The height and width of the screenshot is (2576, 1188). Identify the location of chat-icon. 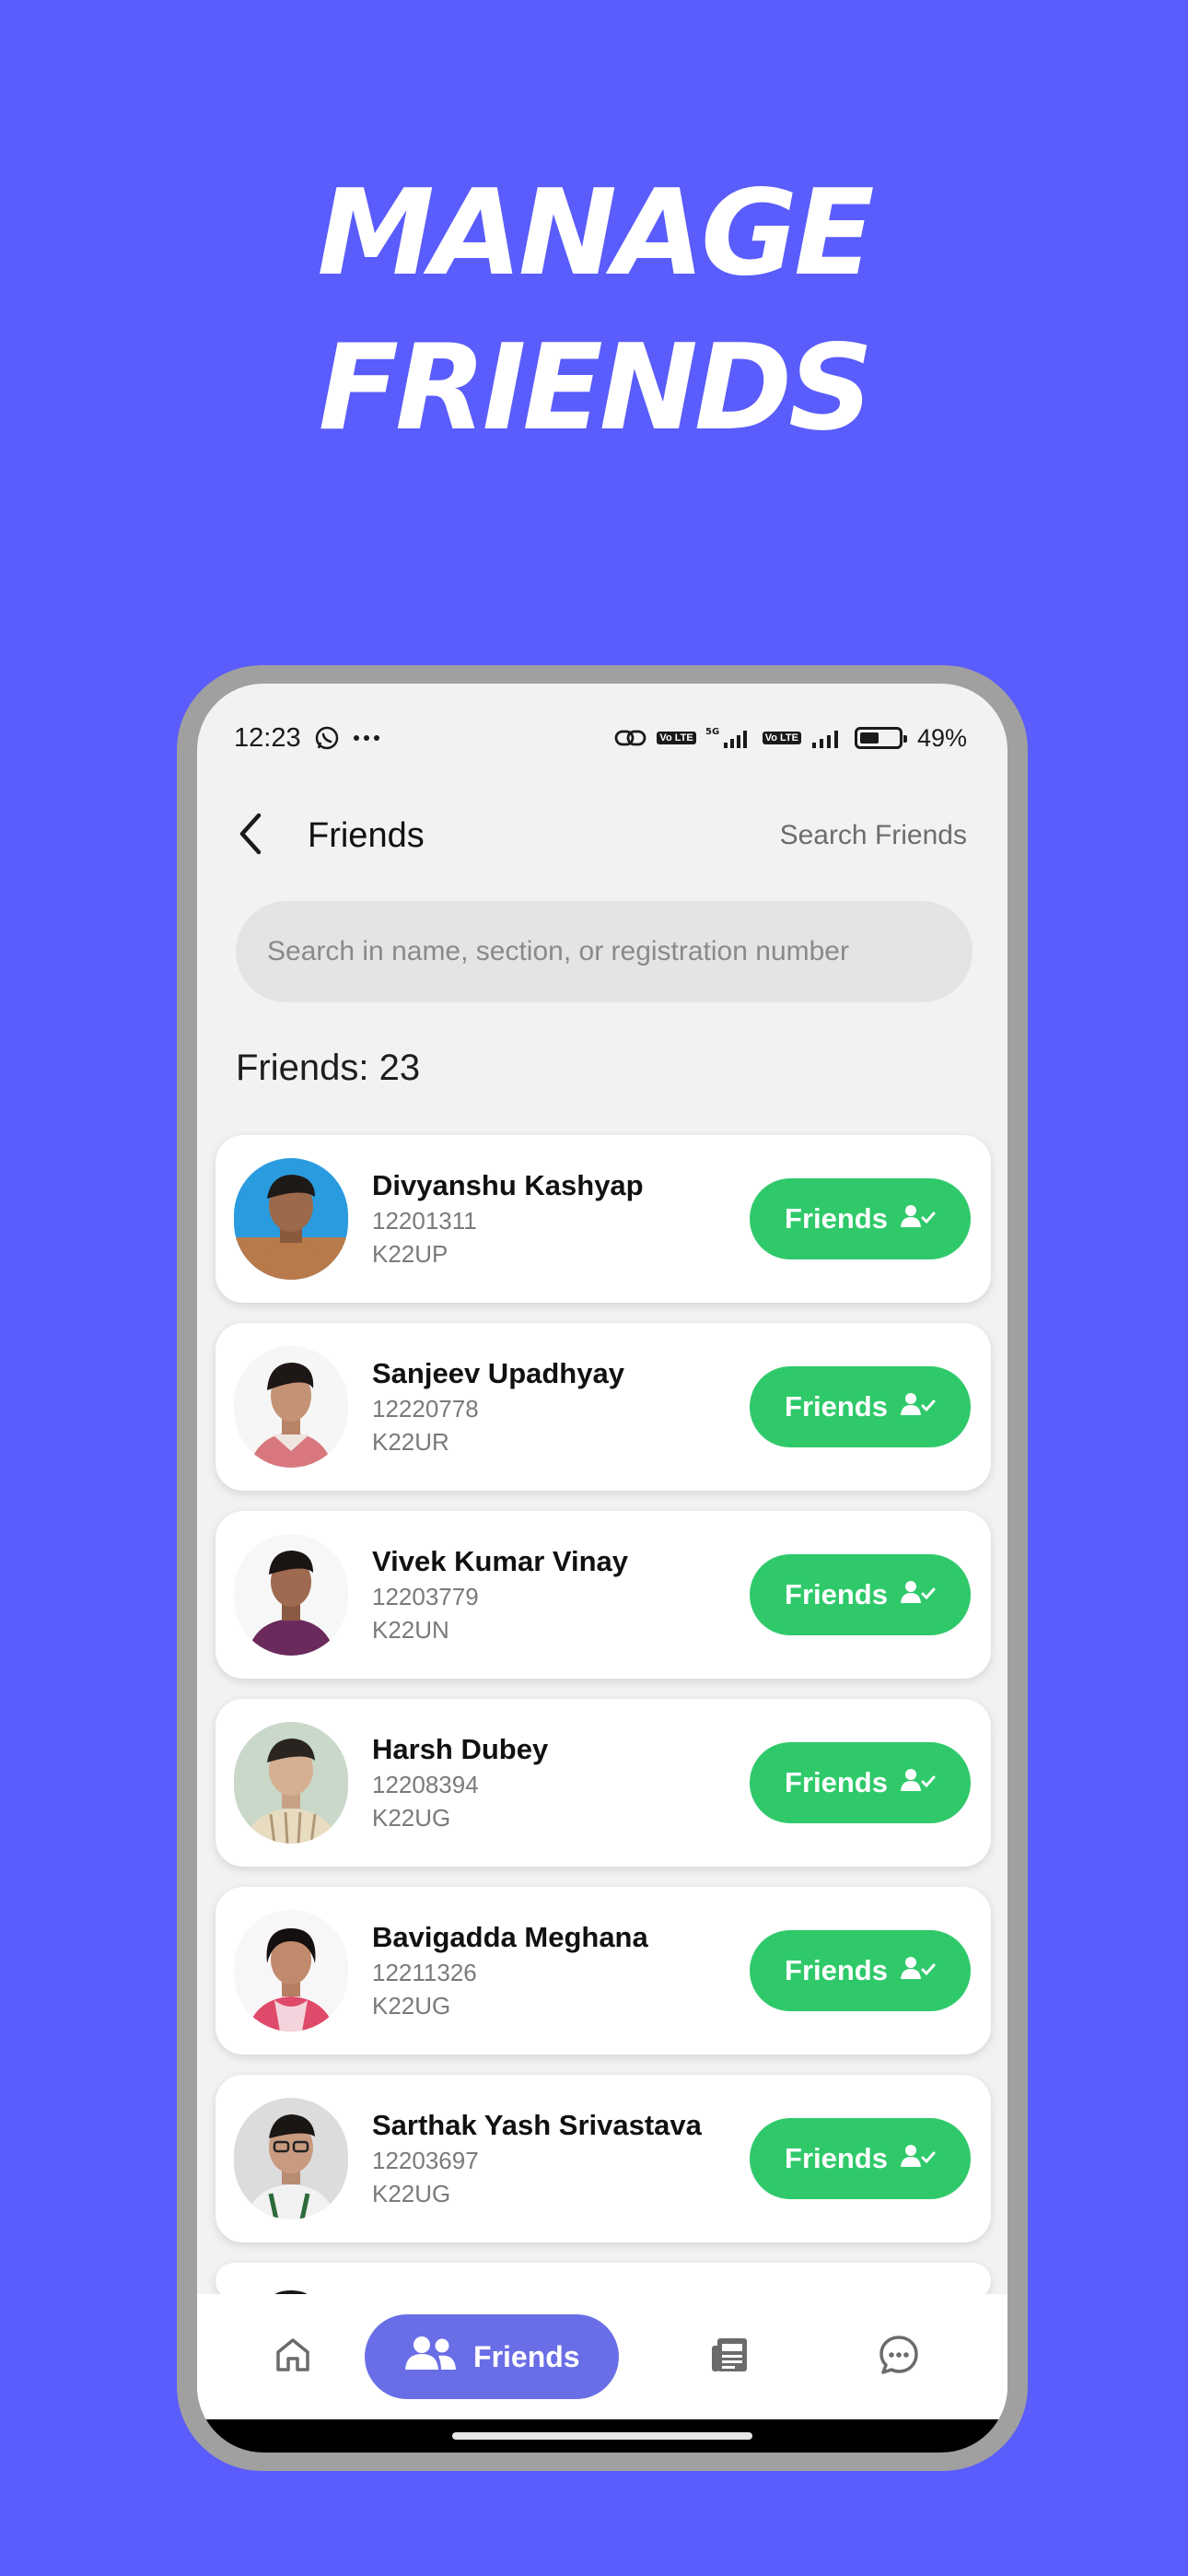
(899, 2357).